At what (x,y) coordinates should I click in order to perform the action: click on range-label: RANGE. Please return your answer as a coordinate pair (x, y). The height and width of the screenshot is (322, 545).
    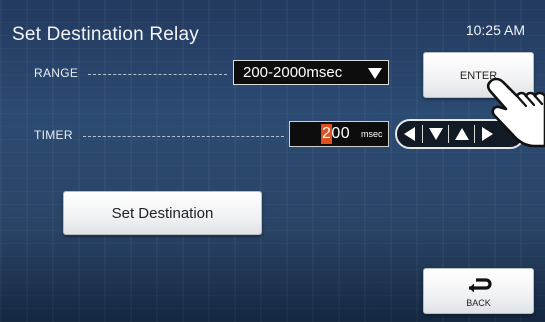
    Looking at the image, I should click on (56, 73).